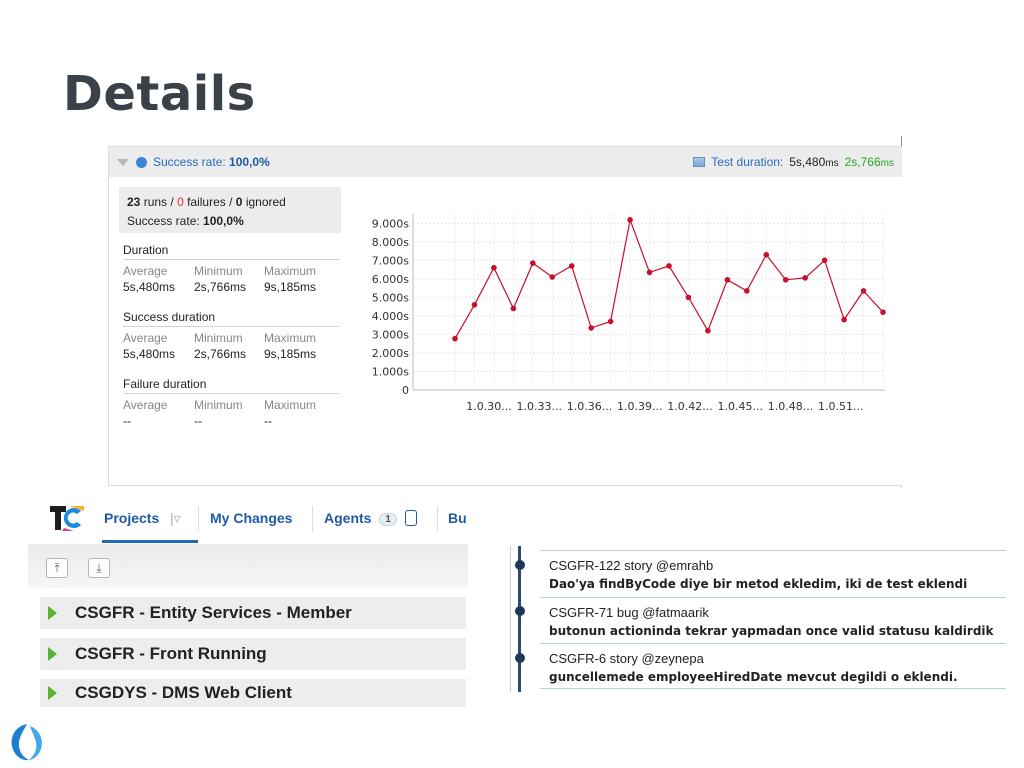 The image size is (1024, 768). I want to click on company-logo-icon, so click(26, 742).